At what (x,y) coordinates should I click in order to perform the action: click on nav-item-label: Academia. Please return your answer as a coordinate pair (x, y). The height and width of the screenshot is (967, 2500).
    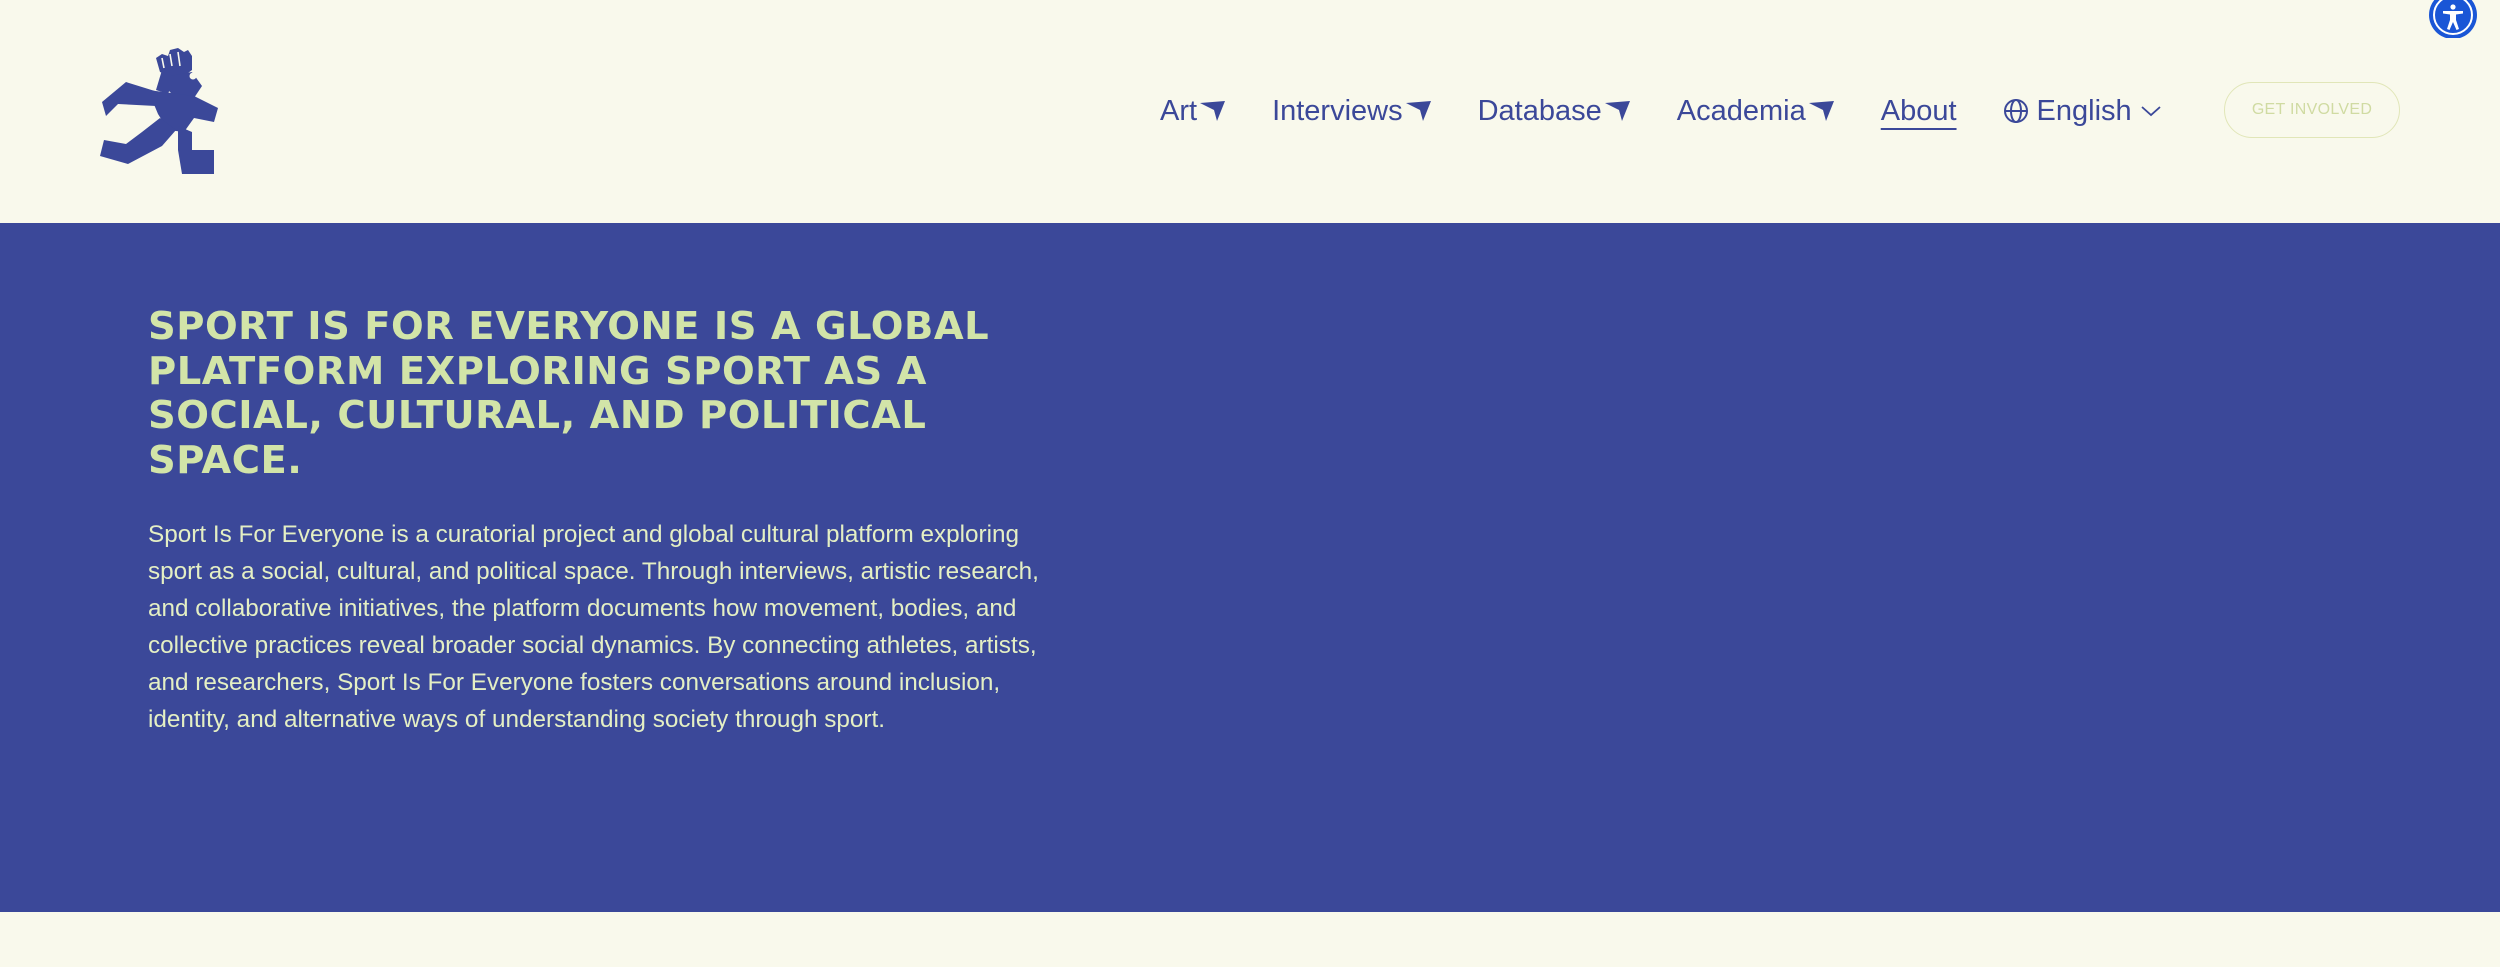
    Looking at the image, I should click on (1741, 110).